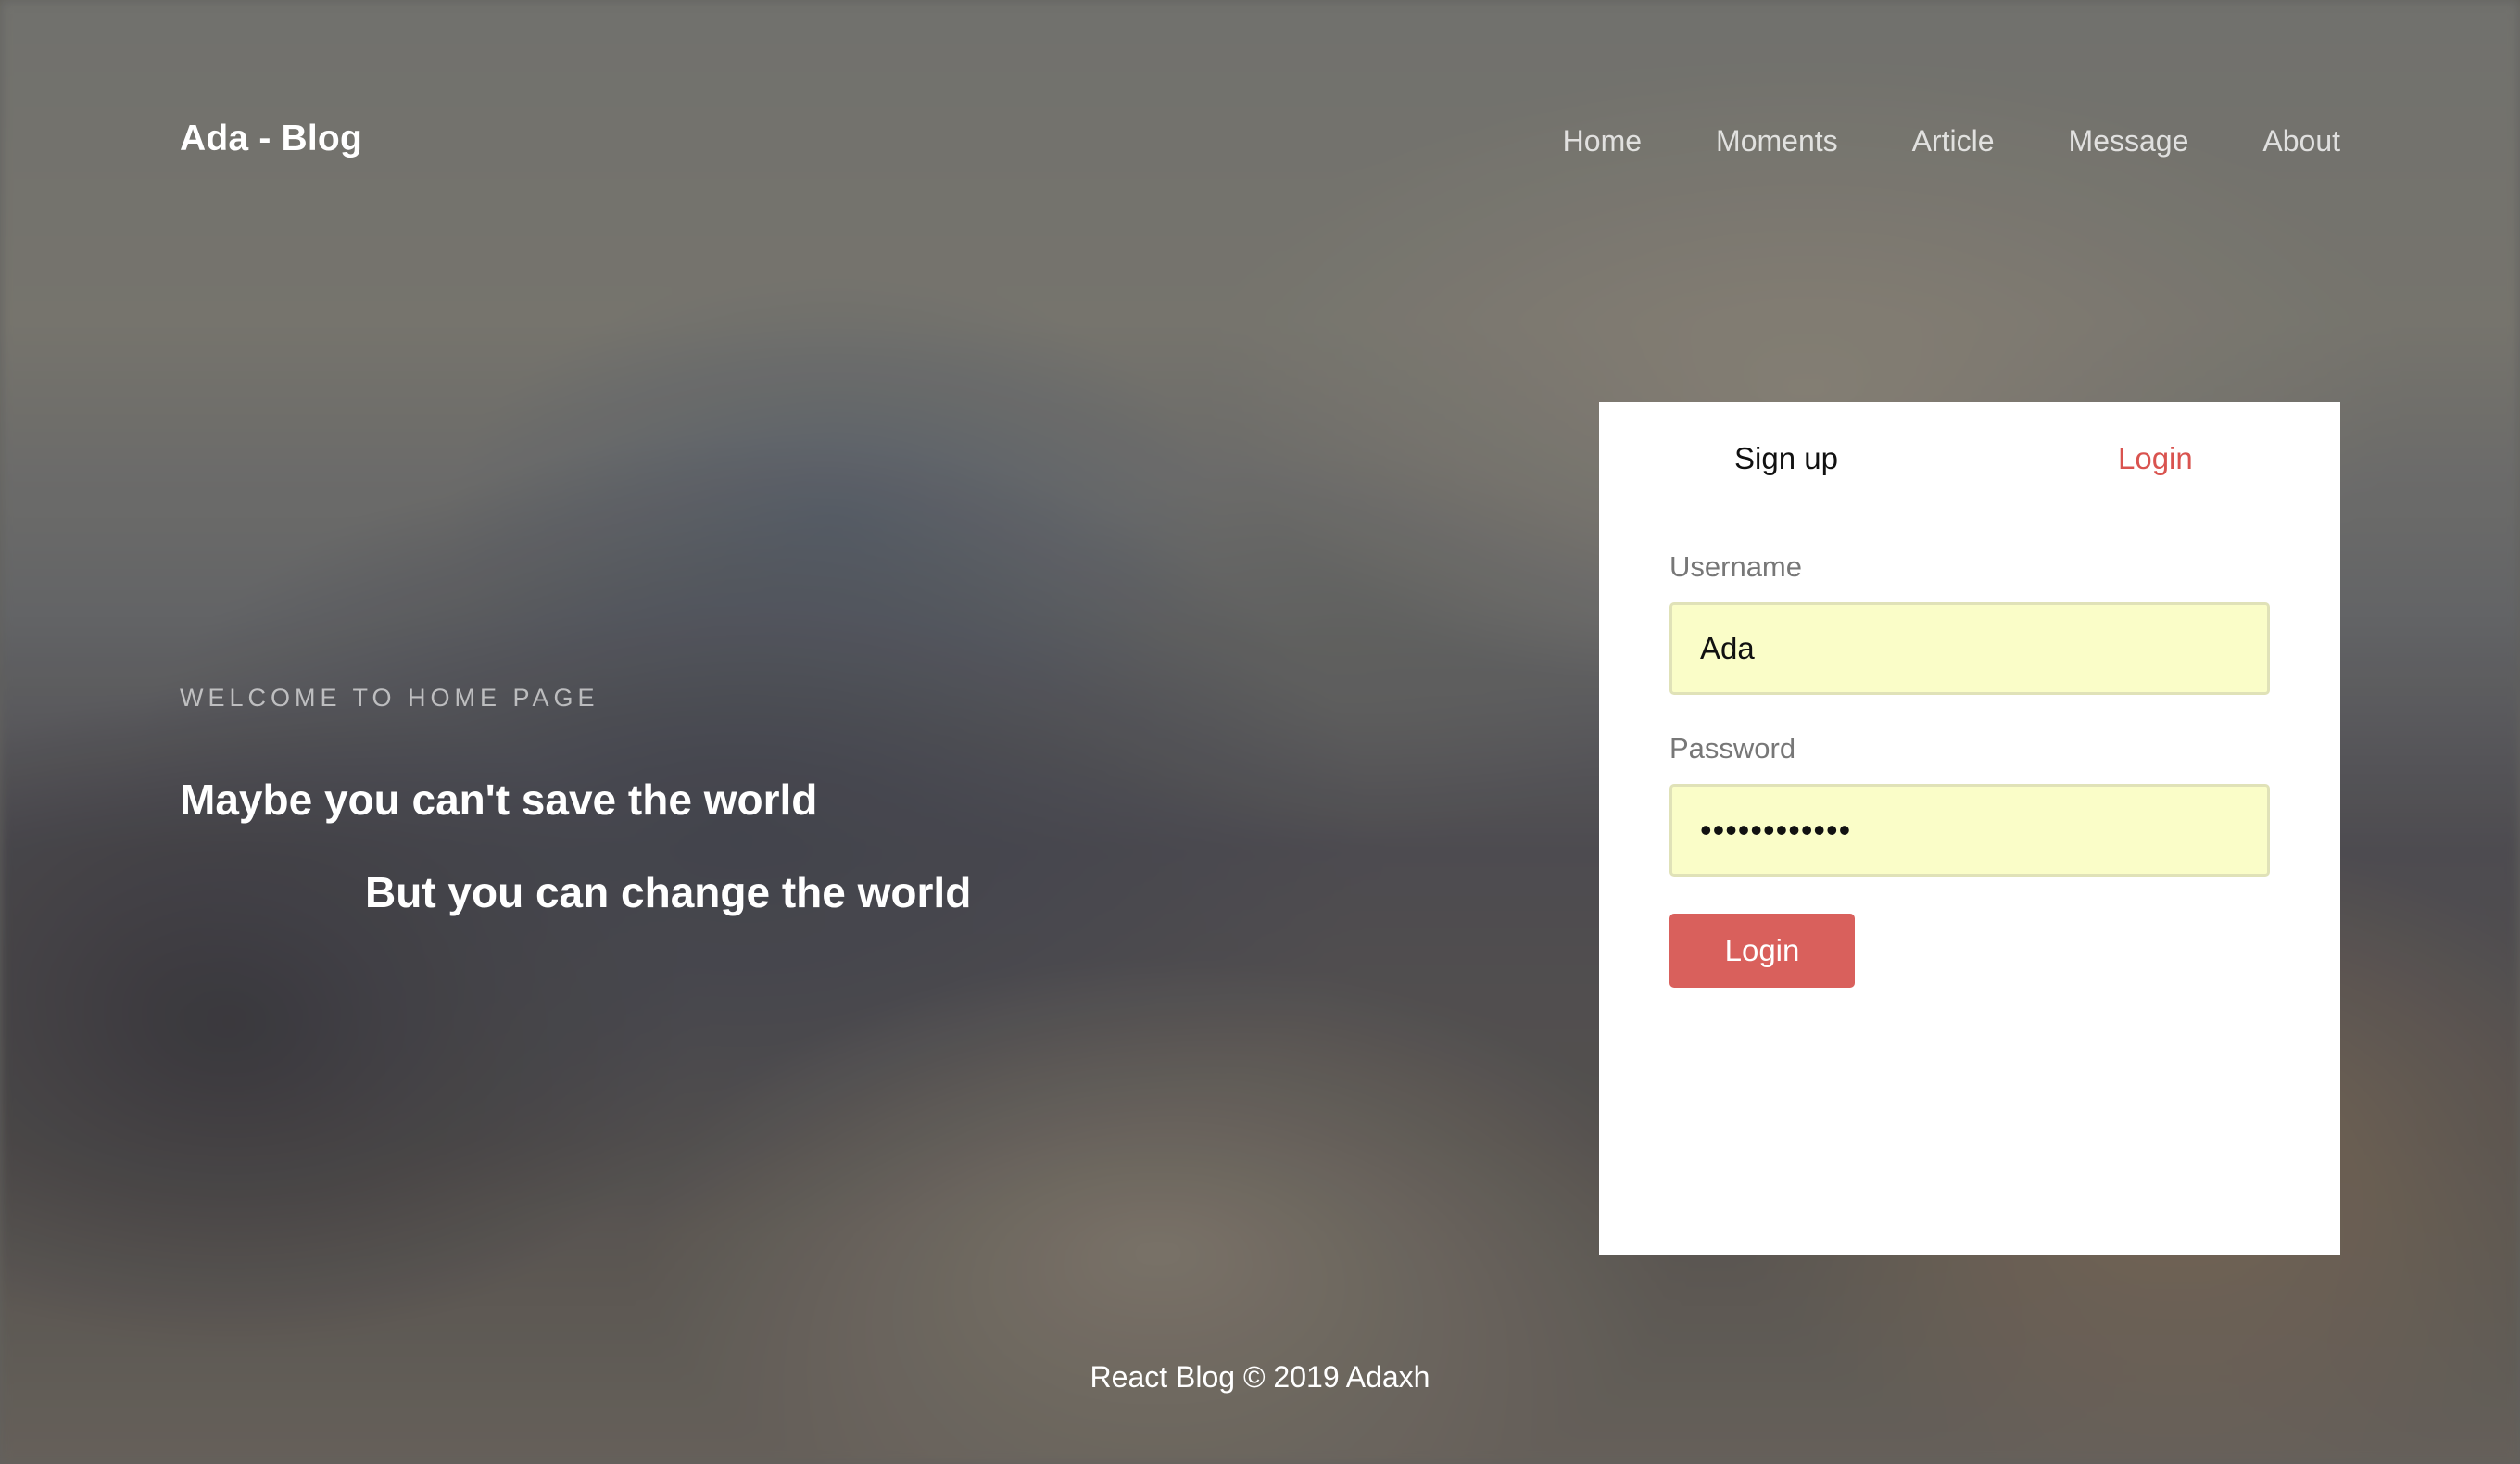  Describe the element at coordinates (668, 892) in the screenshot. I see `hero-headline-2: But you can change the world` at that location.